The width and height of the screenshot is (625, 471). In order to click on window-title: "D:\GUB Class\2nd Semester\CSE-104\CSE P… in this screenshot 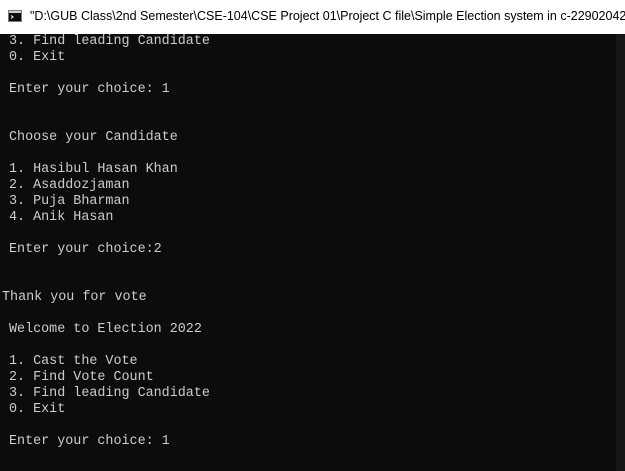, I will do `click(327, 16)`.